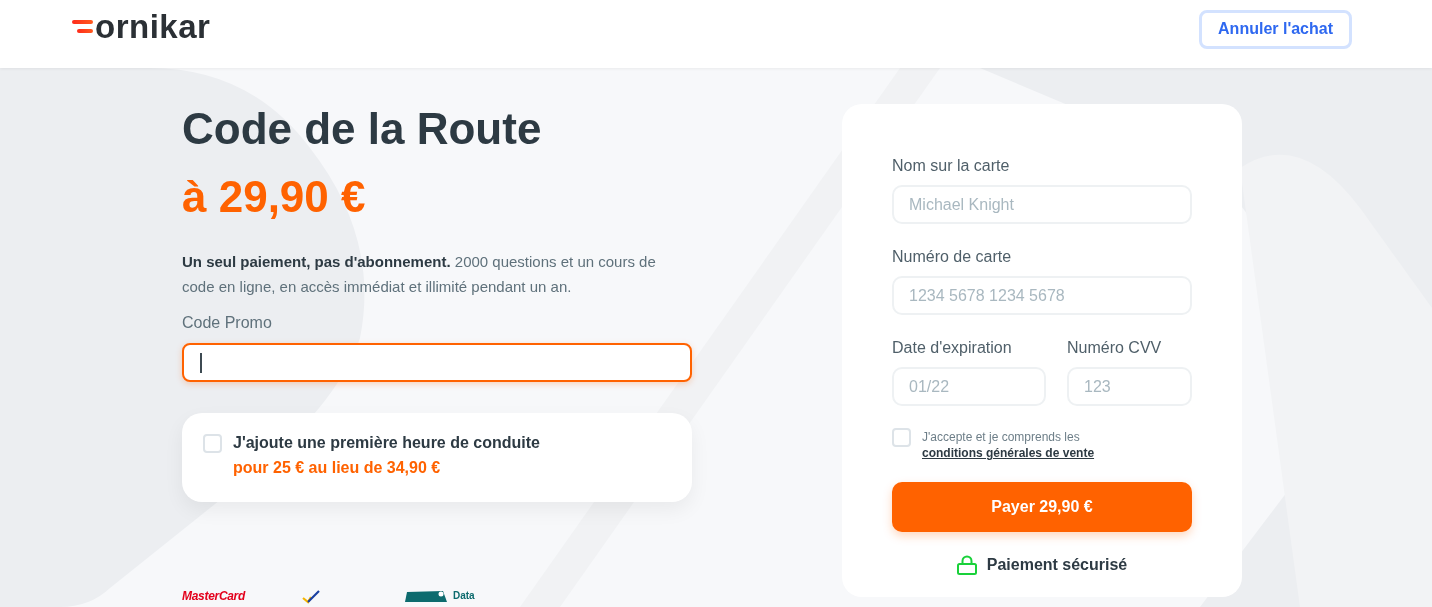  What do you see at coordinates (952, 348) in the screenshot?
I see `field-label: Date d'expiration` at bounding box center [952, 348].